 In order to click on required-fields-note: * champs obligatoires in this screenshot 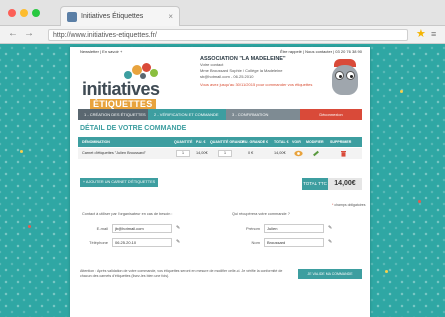, I will do `click(349, 205)`.